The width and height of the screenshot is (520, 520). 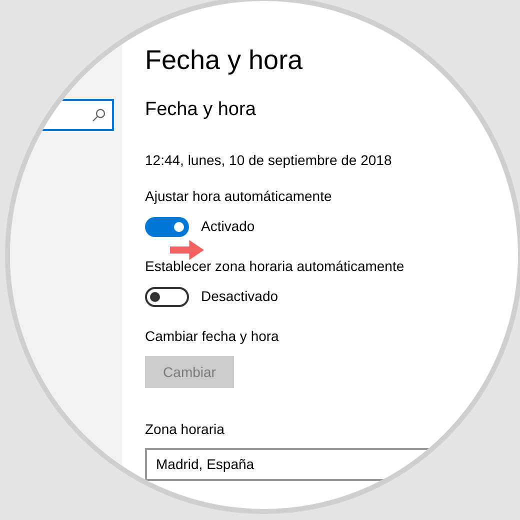 What do you see at coordinates (269, 160) in the screenshot?
I see `current-datetime: 12:44, lunes, 10 de septiembre de 2018` at bounding box center [269, 160].